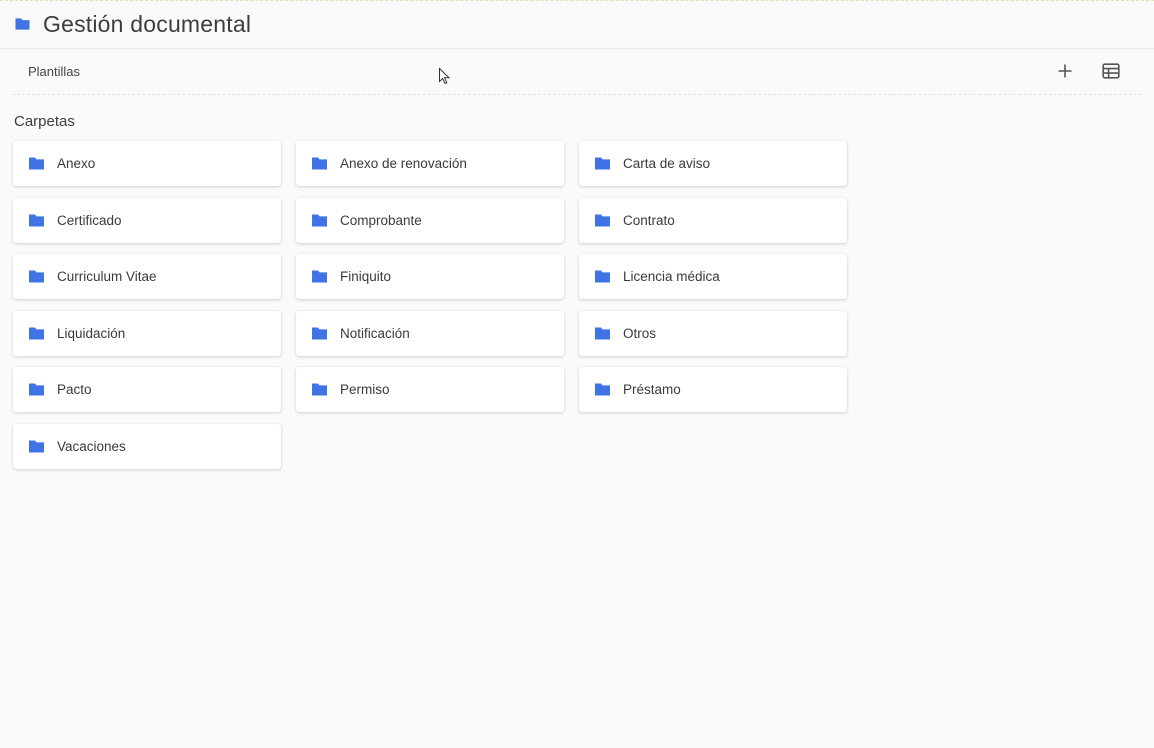  Describe the element at coordinates (671, 276) in the screenshot. I see `folder-label: Licencia médica` at that location.